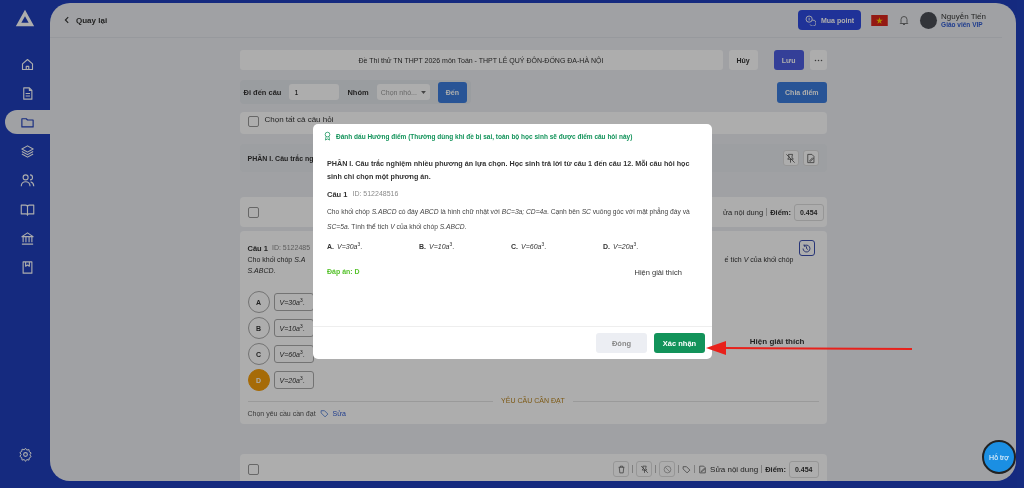 This screenshot has height=488, width=1024. I want to click on sidebar-item, so click(27, 122).